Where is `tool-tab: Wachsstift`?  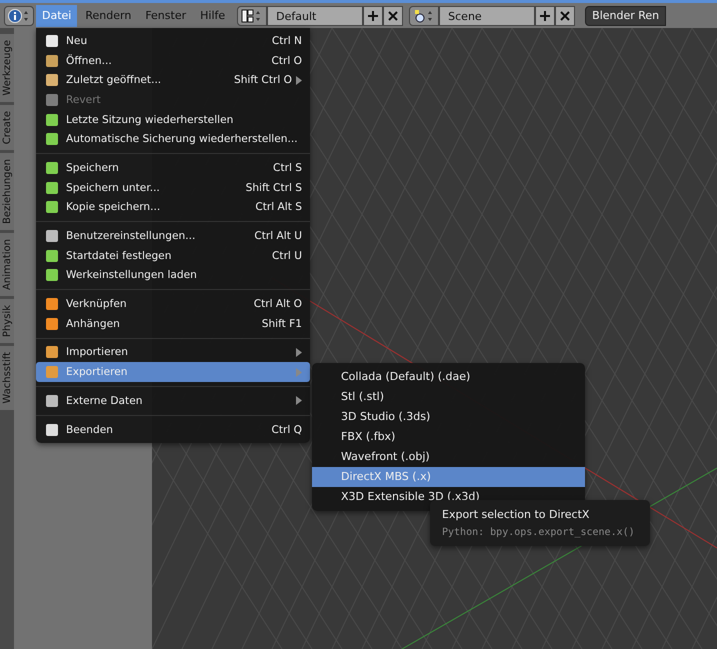
tool-tab: Wachsstift is located at coordinates (7, 378).